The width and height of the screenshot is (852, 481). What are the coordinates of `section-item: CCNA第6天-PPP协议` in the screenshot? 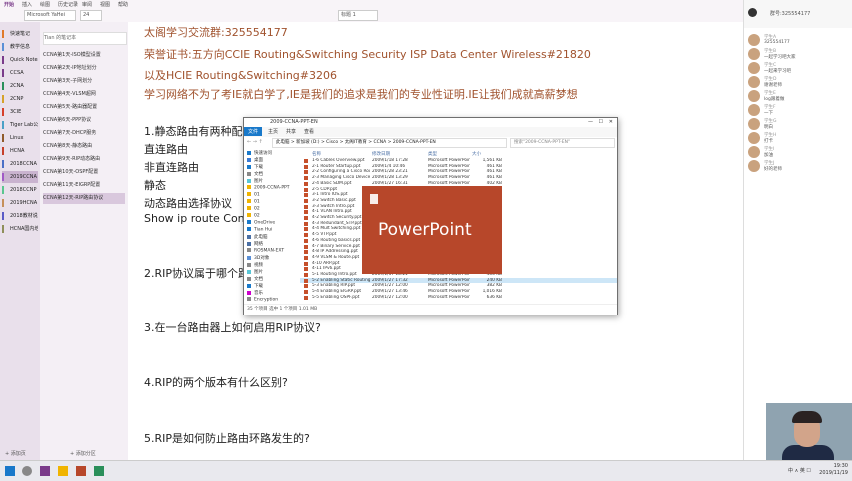 It's located at (84, 120).